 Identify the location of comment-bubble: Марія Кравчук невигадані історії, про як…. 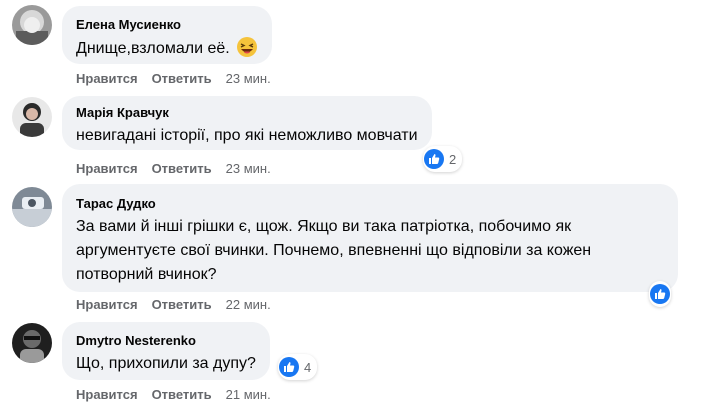
(247, 123).